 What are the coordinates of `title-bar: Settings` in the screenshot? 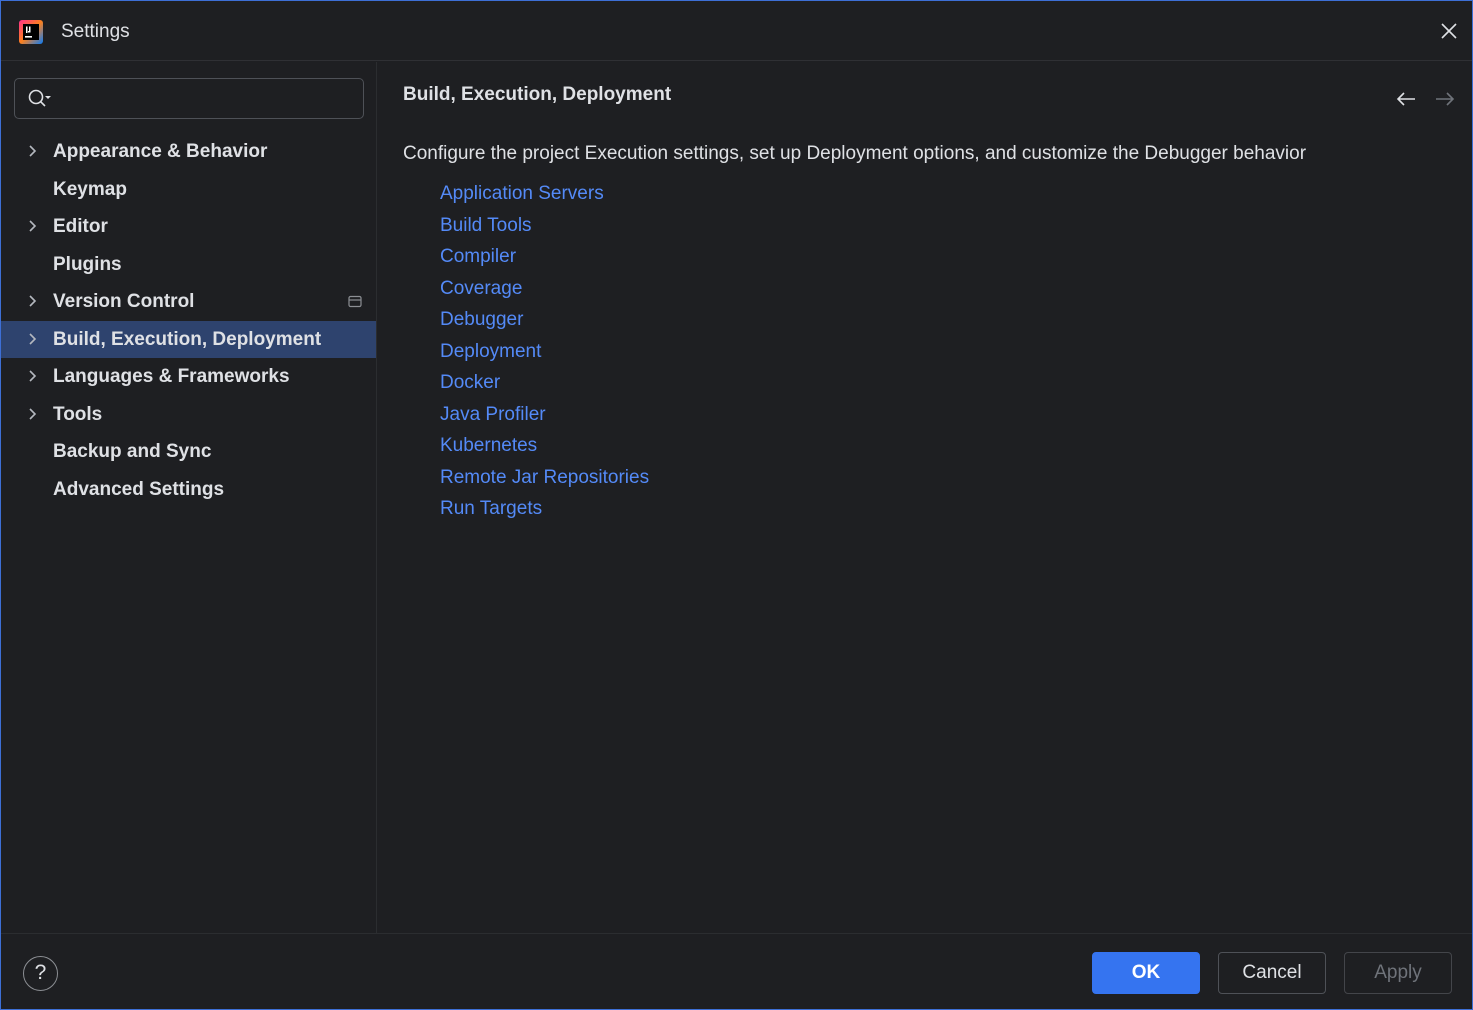 It's located at (736, 31).